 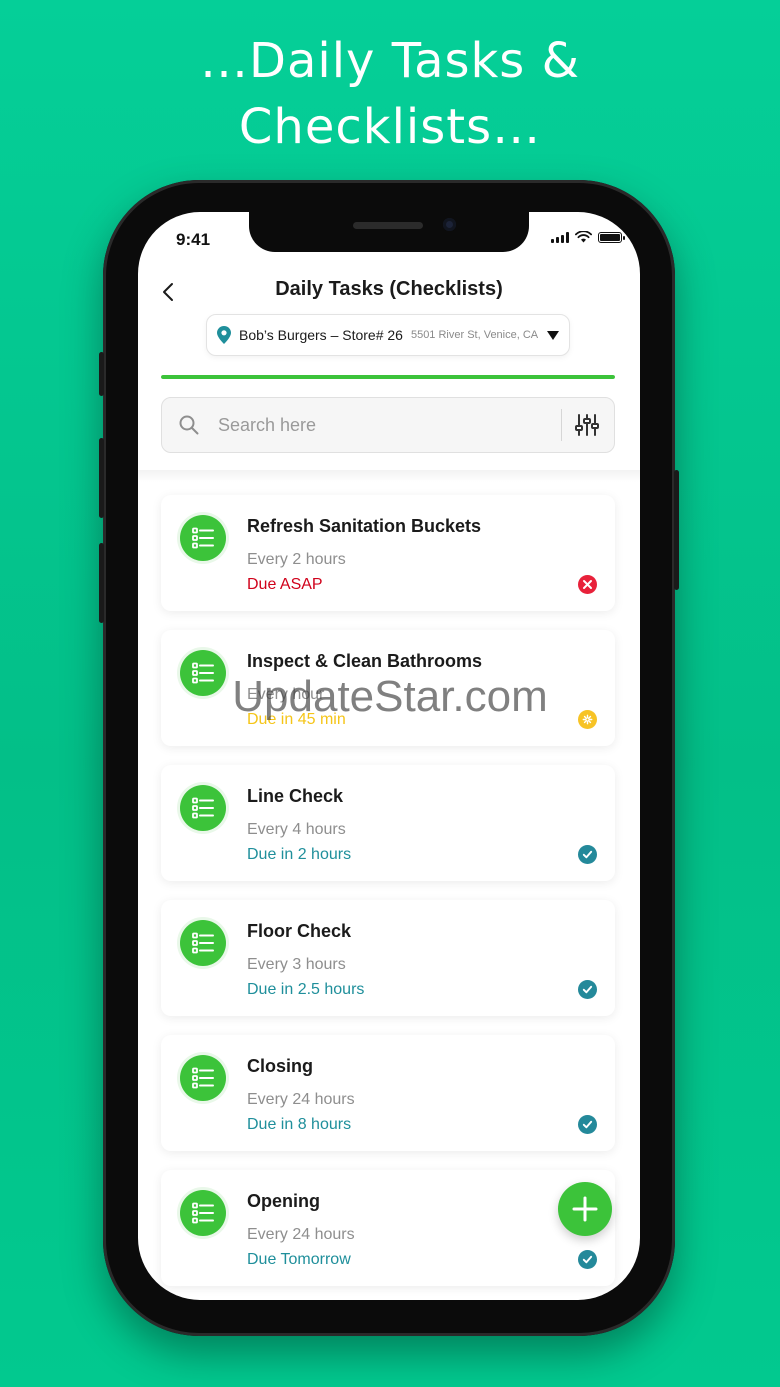 What do you see at coordinates (388, 225) in the screenshot?
I see `speaker-grille` at bounding box center [388, 225].